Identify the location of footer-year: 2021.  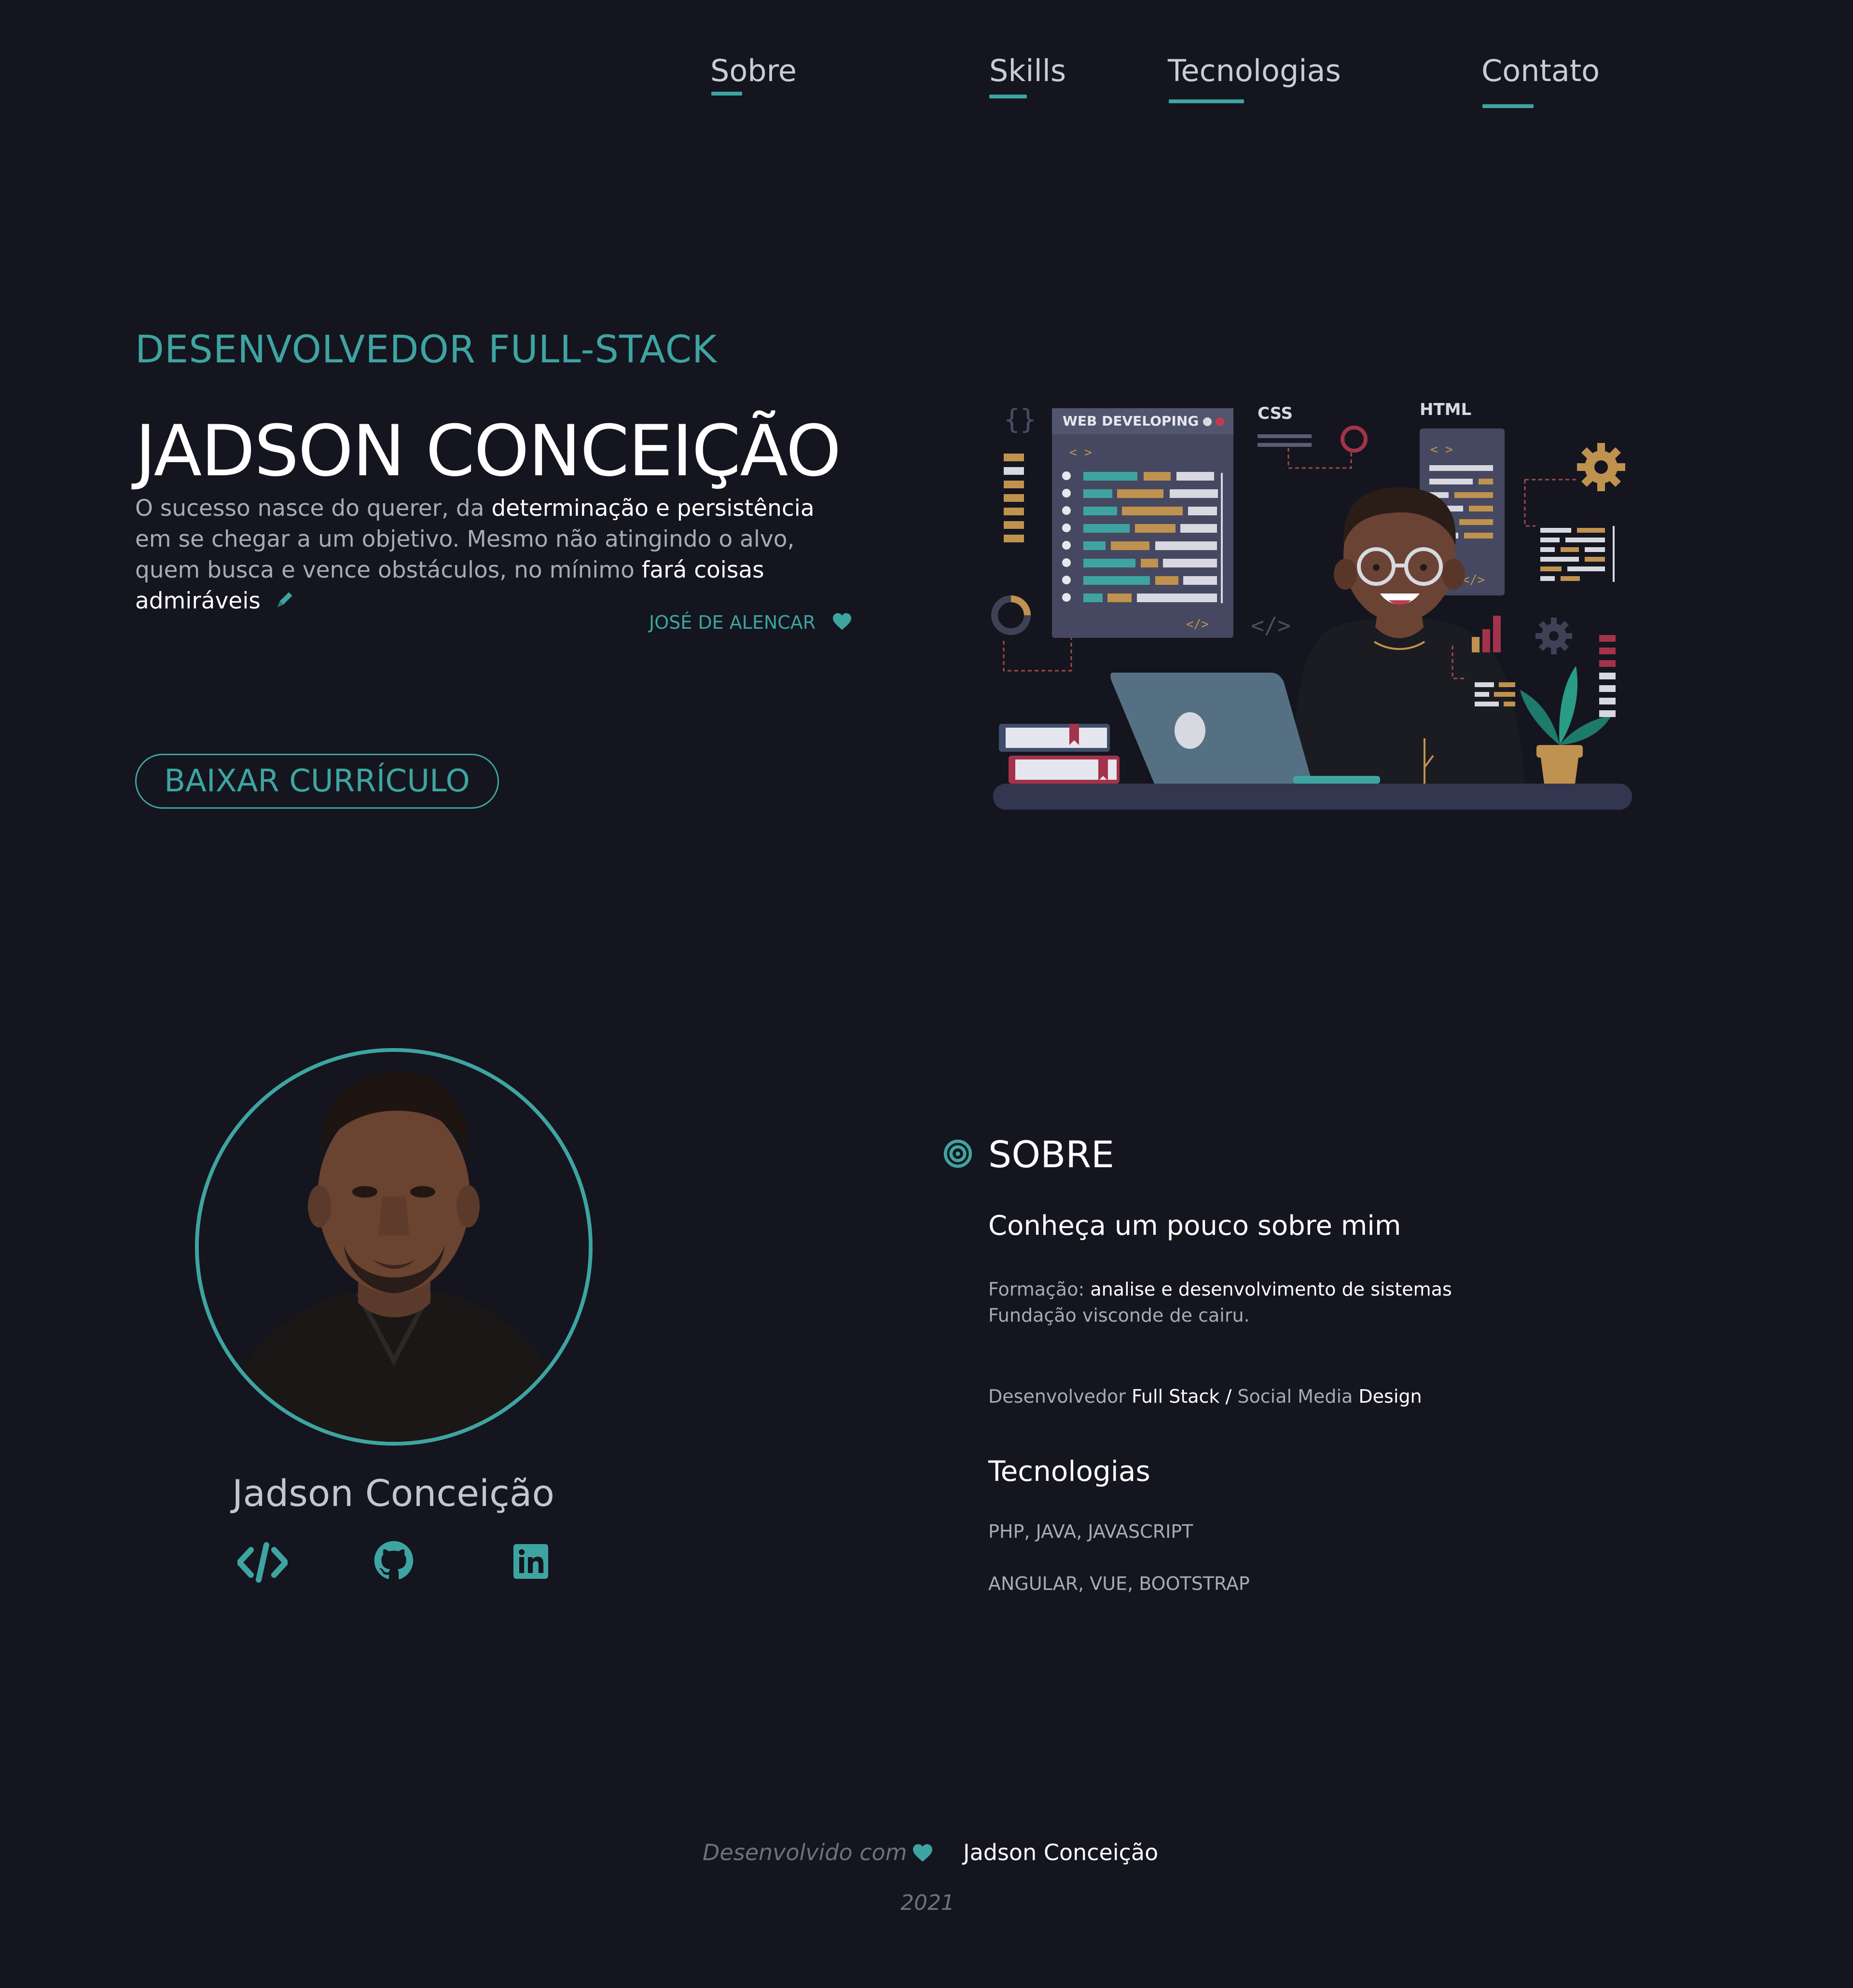
(927, 1903).